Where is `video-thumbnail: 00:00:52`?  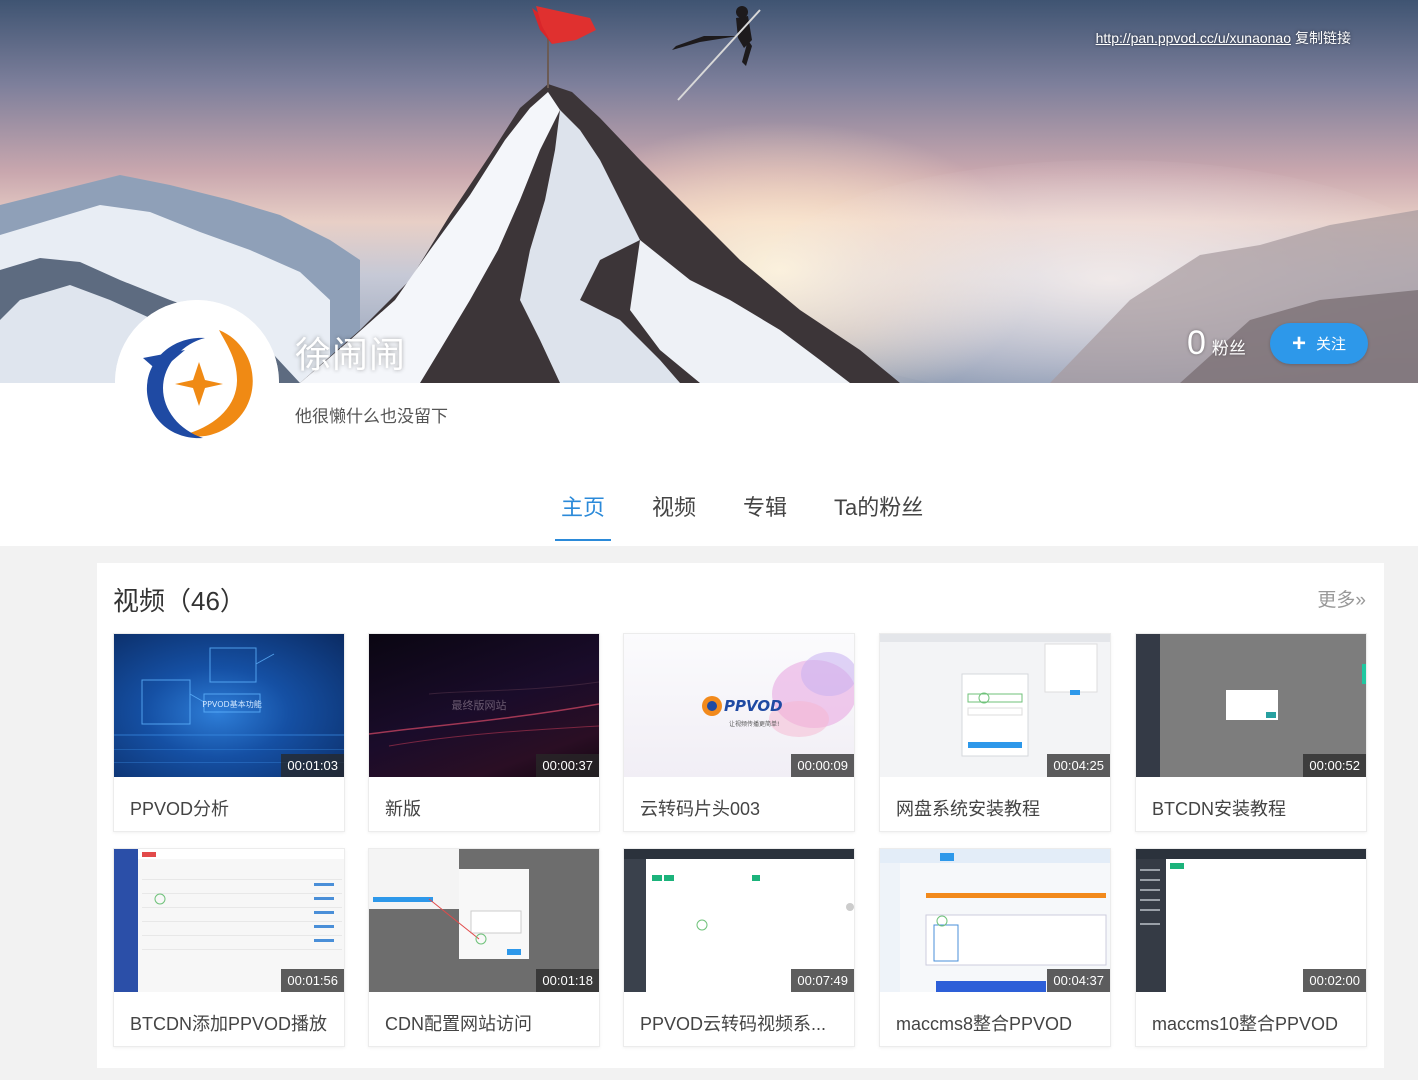
video-thumbnail: 00:00:52 is located at coordinates (1251, 705).